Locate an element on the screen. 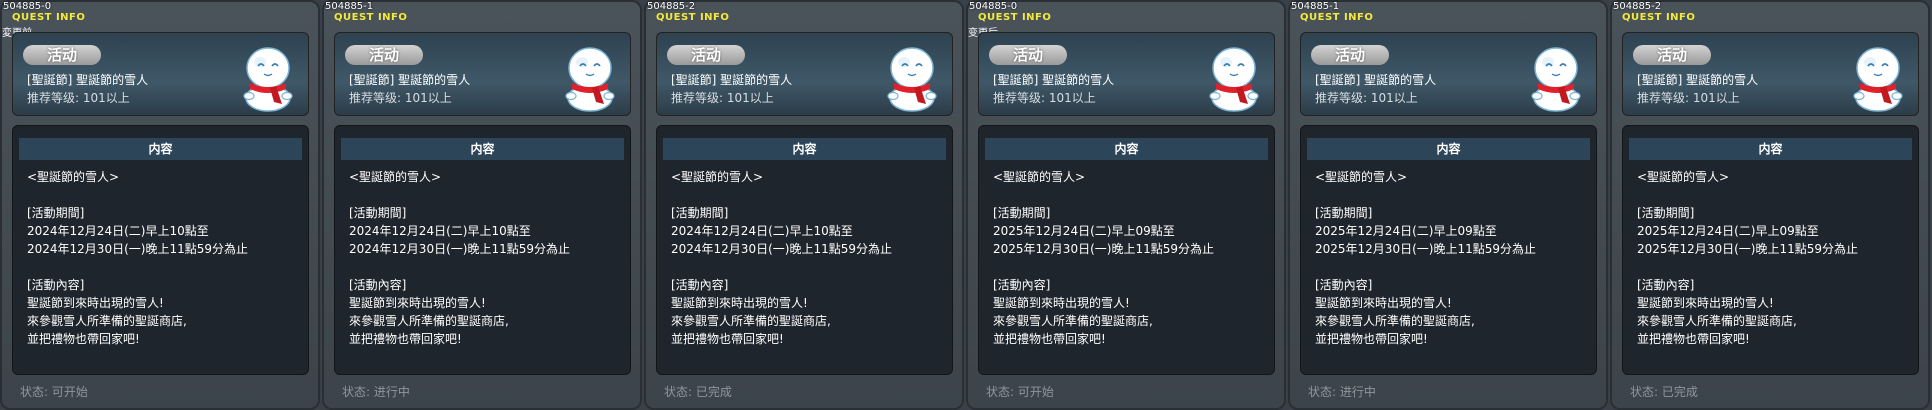 The height and width of the screenshot is (410, 1932). quest-status: 状态: 已完成 is located at coordinates (1664, 392).